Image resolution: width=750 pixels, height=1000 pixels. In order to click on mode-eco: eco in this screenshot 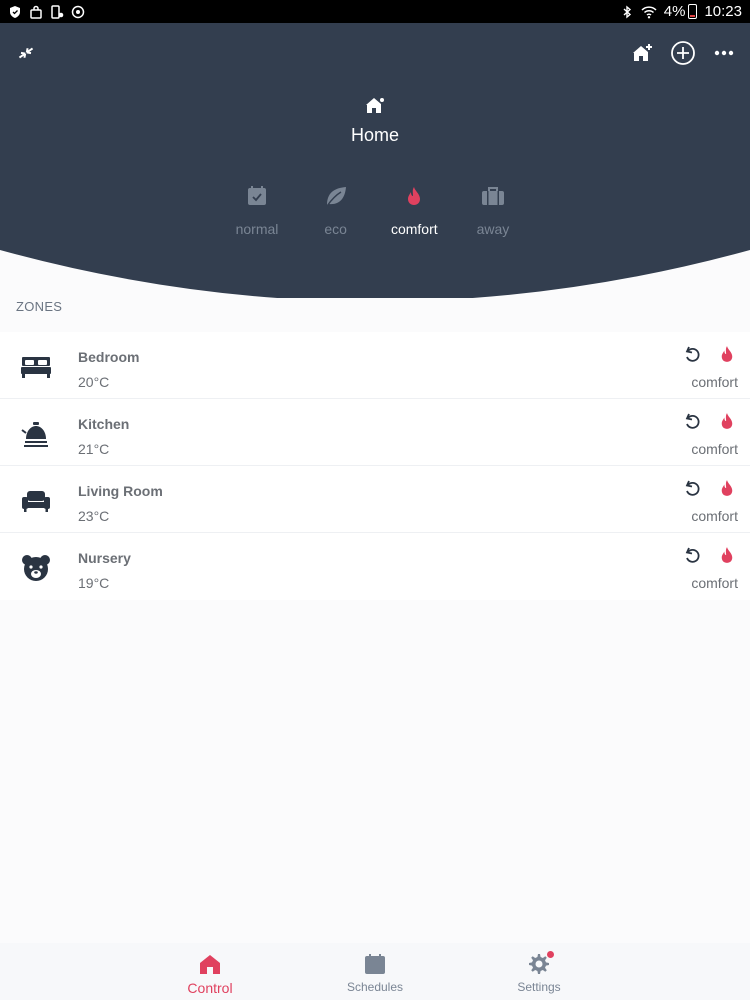, I will do `click(336, 210)`.